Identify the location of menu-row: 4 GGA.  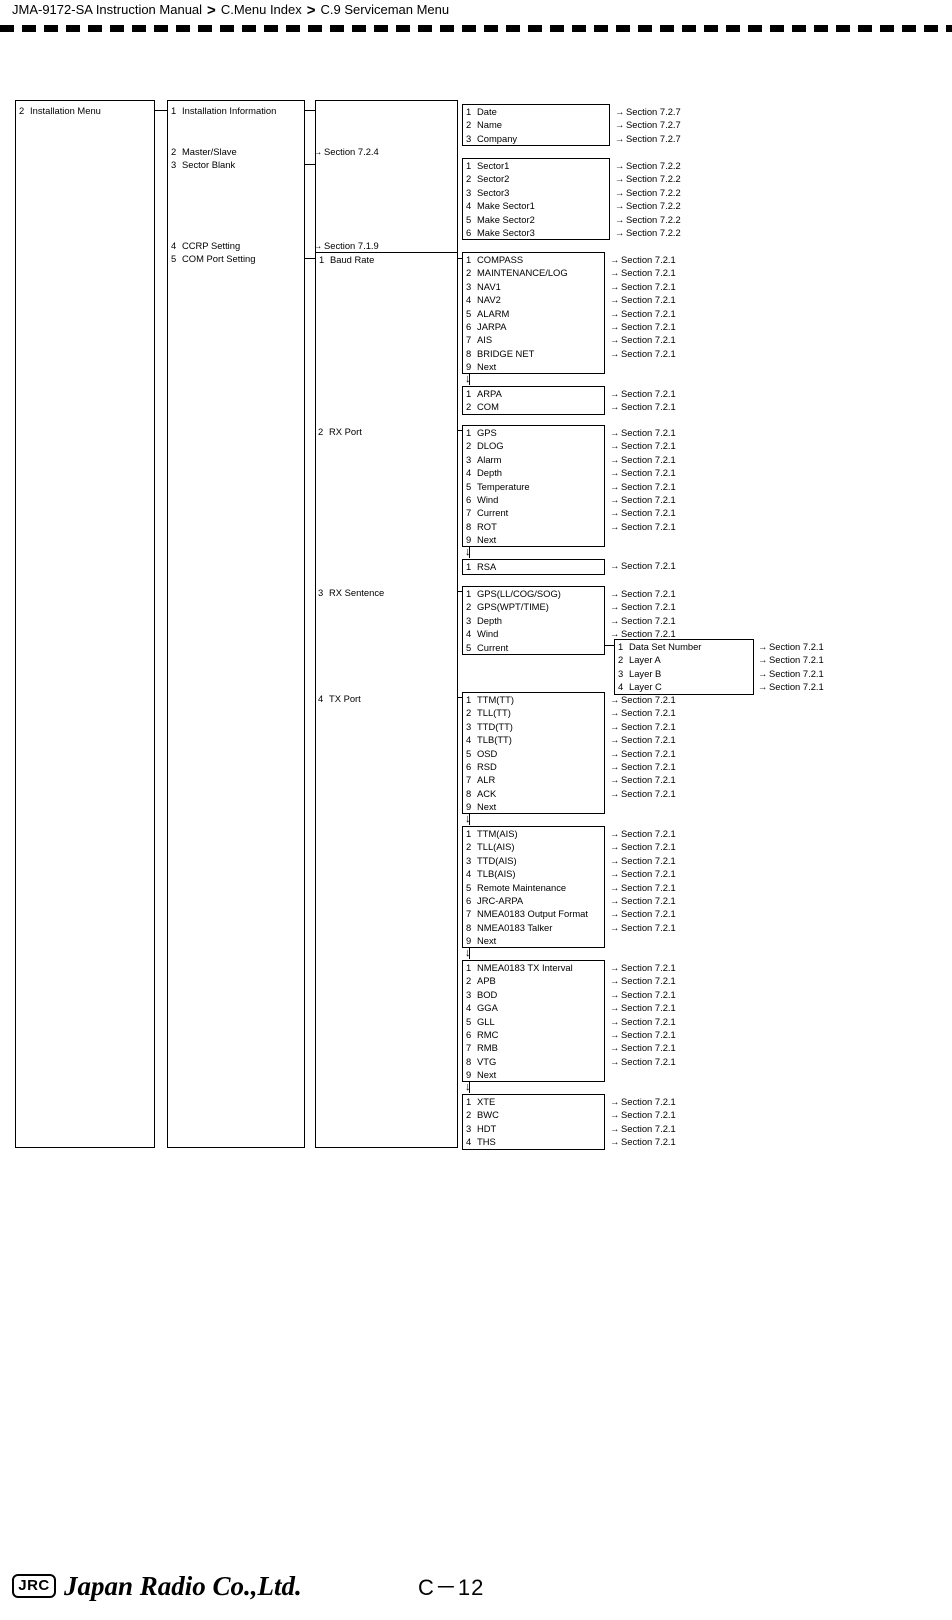
(533, 1007).